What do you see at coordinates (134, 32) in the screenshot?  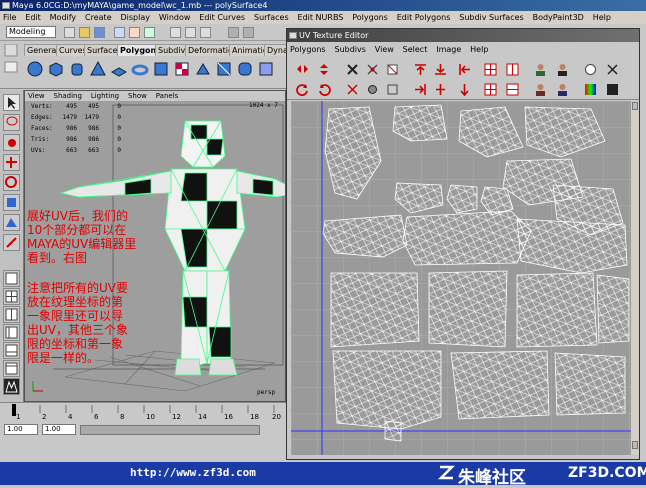 I see `select-object-icon` at bounding box center [134, 32].